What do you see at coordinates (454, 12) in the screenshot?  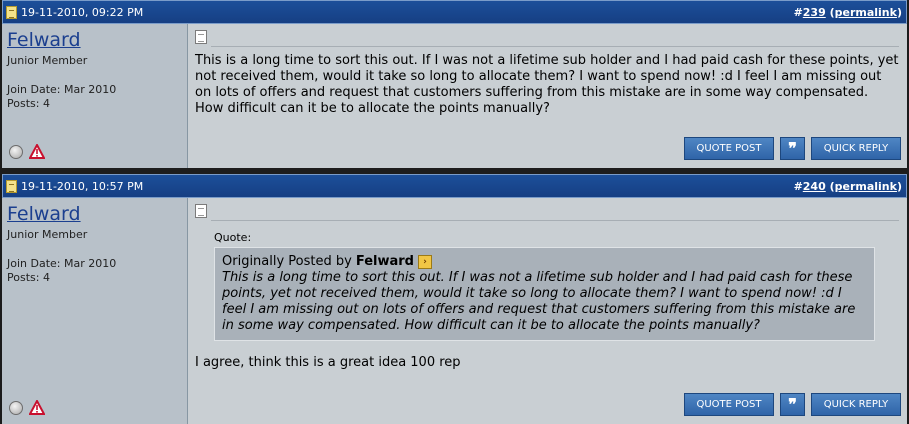 I see `post-header: 19-11-2010, 09:22 PM #239 (permalink)` at bounding box center [454, 12].